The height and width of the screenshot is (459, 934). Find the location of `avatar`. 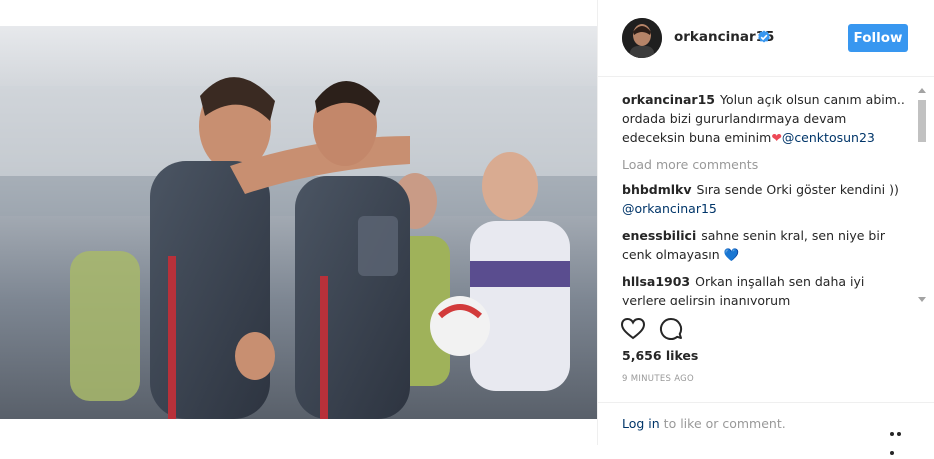

avatar is located at coordinates (642, 38).